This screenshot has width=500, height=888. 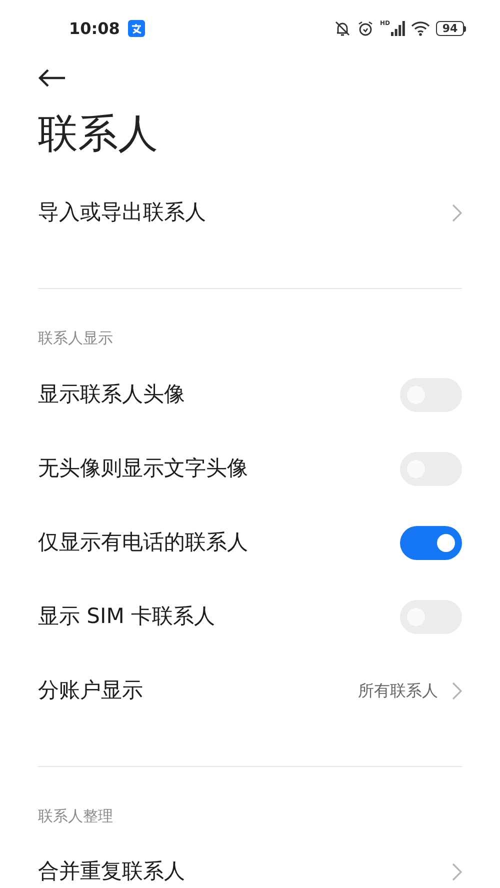 I want to click on signal-icon, so click(x=398, y=28).